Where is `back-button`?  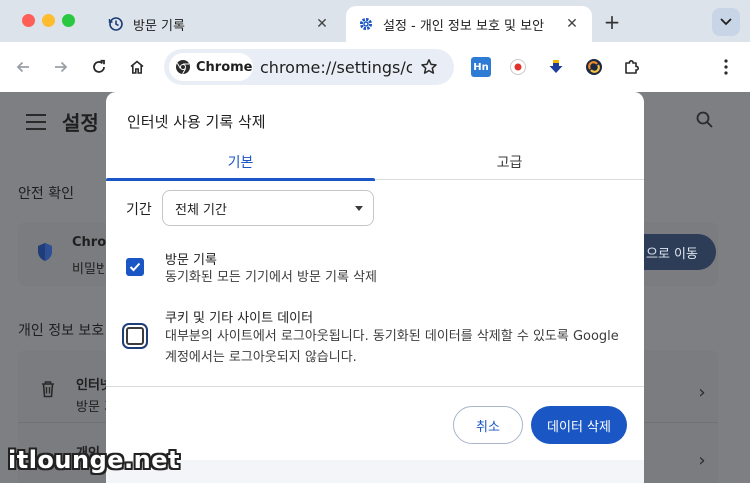
back-button is located at coordinates (23, 67).